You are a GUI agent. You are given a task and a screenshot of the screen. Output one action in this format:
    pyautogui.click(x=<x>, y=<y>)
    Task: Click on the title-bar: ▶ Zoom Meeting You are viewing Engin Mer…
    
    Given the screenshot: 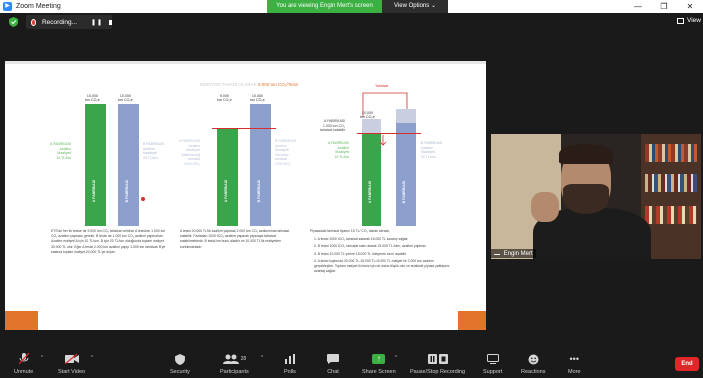 What is the action you would take?
    pyautogui.click(x=351, y=6)
    